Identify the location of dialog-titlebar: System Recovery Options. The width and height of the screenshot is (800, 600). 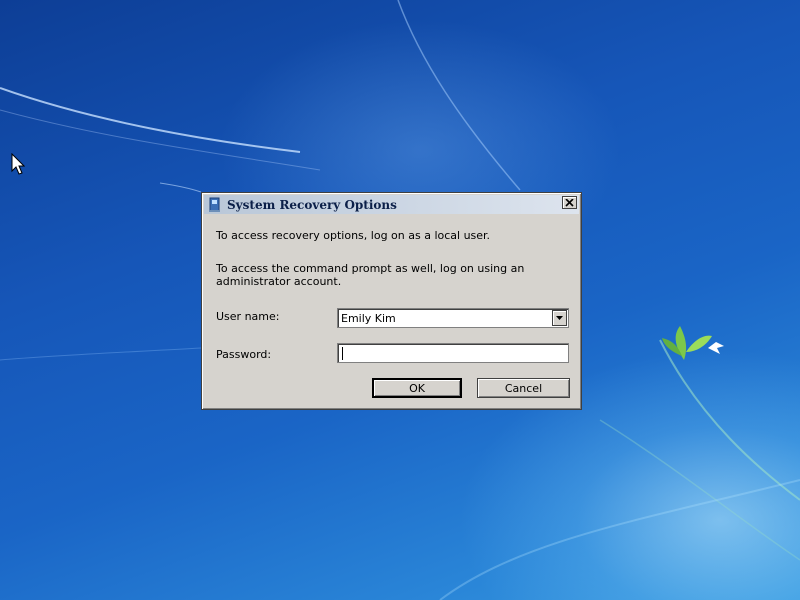
(391, 204).